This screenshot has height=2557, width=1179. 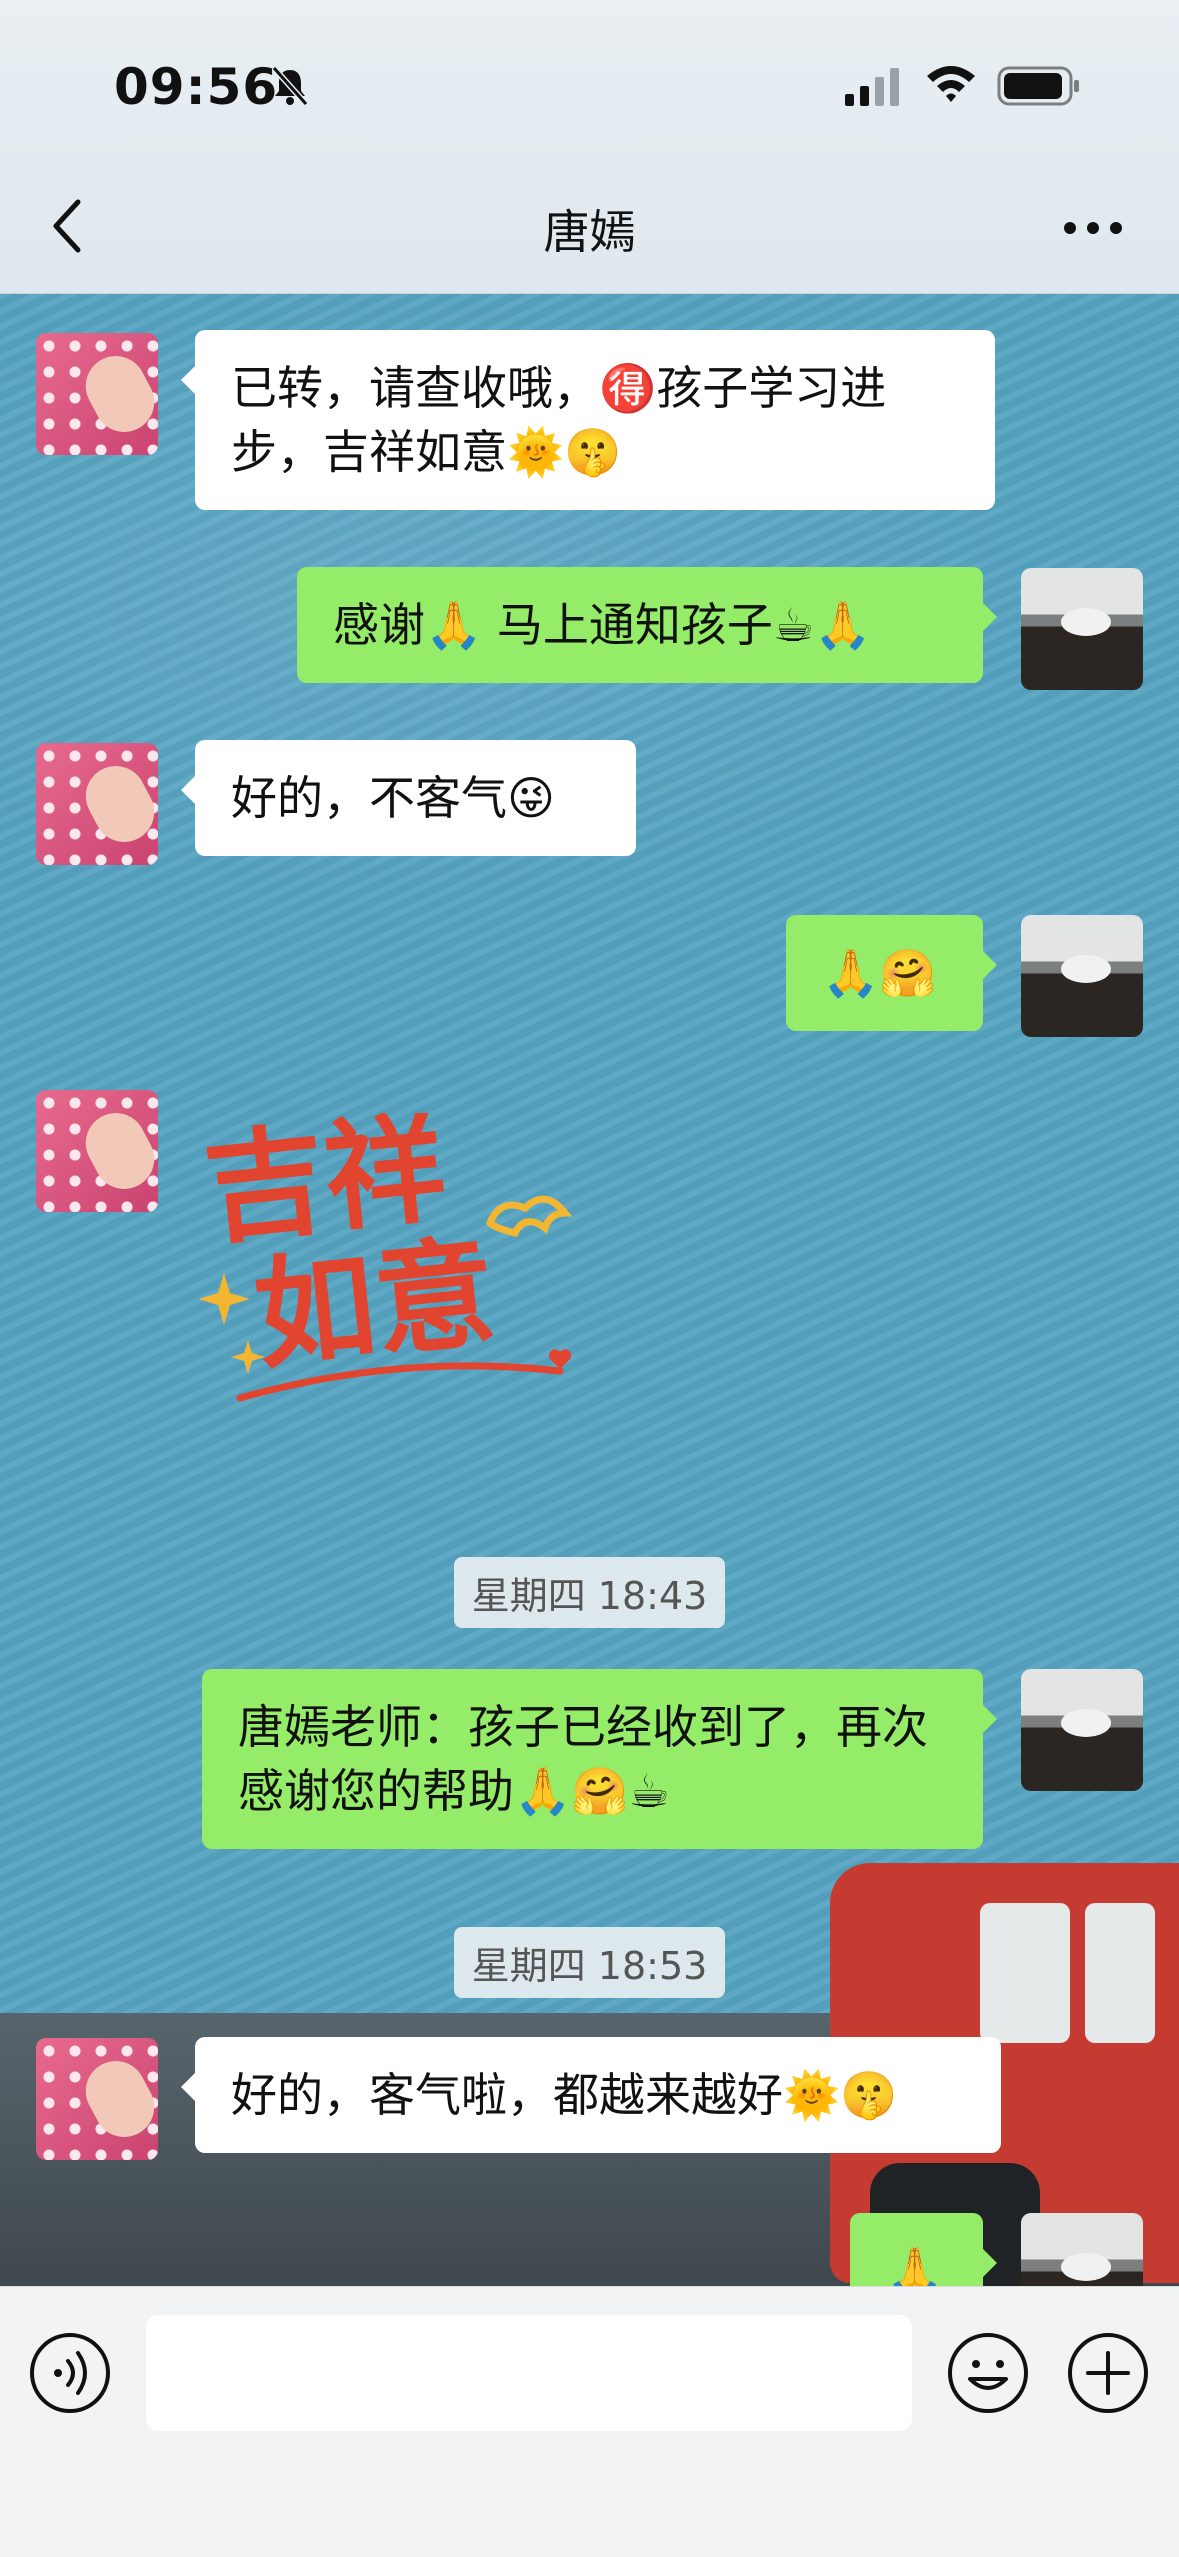 What do you see at coordinates (988, 2373) in the screenshot?
I see `emoji-icon` at bounding box center [988, 2373].